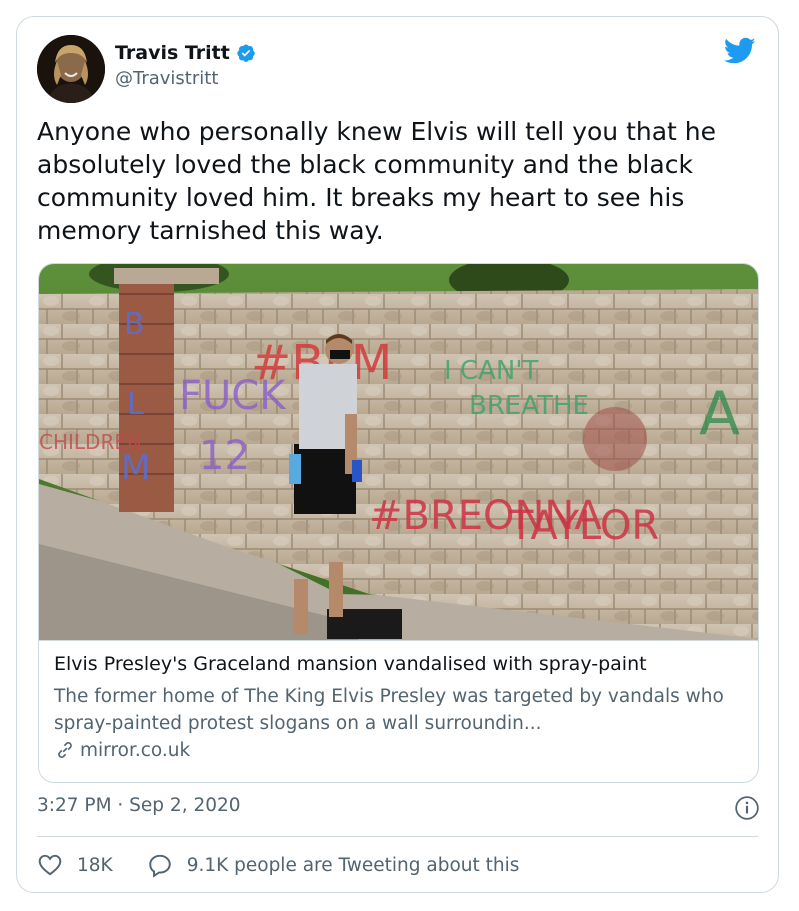  What do you see at coordinates (583, 526) in the screenshot?
I see `svg-text: TAYLOR` at bounding box center [583, 526].